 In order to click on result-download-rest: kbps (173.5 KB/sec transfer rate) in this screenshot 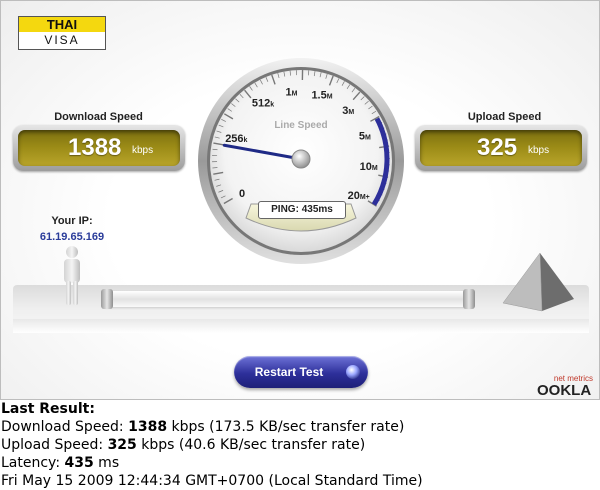, I will do `click(286, 427)`.